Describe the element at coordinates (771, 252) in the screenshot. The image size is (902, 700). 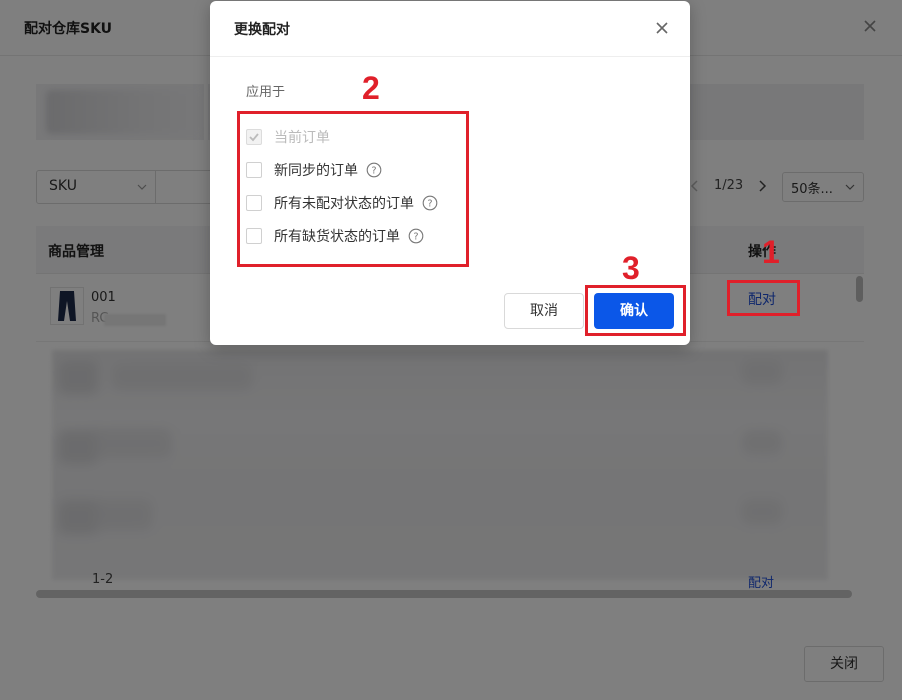
I see `annotation-number-1: 1` at that location.